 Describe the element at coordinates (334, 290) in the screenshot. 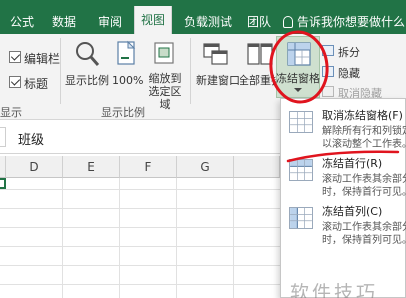

I see `watermark: 软件技巧` at that location.